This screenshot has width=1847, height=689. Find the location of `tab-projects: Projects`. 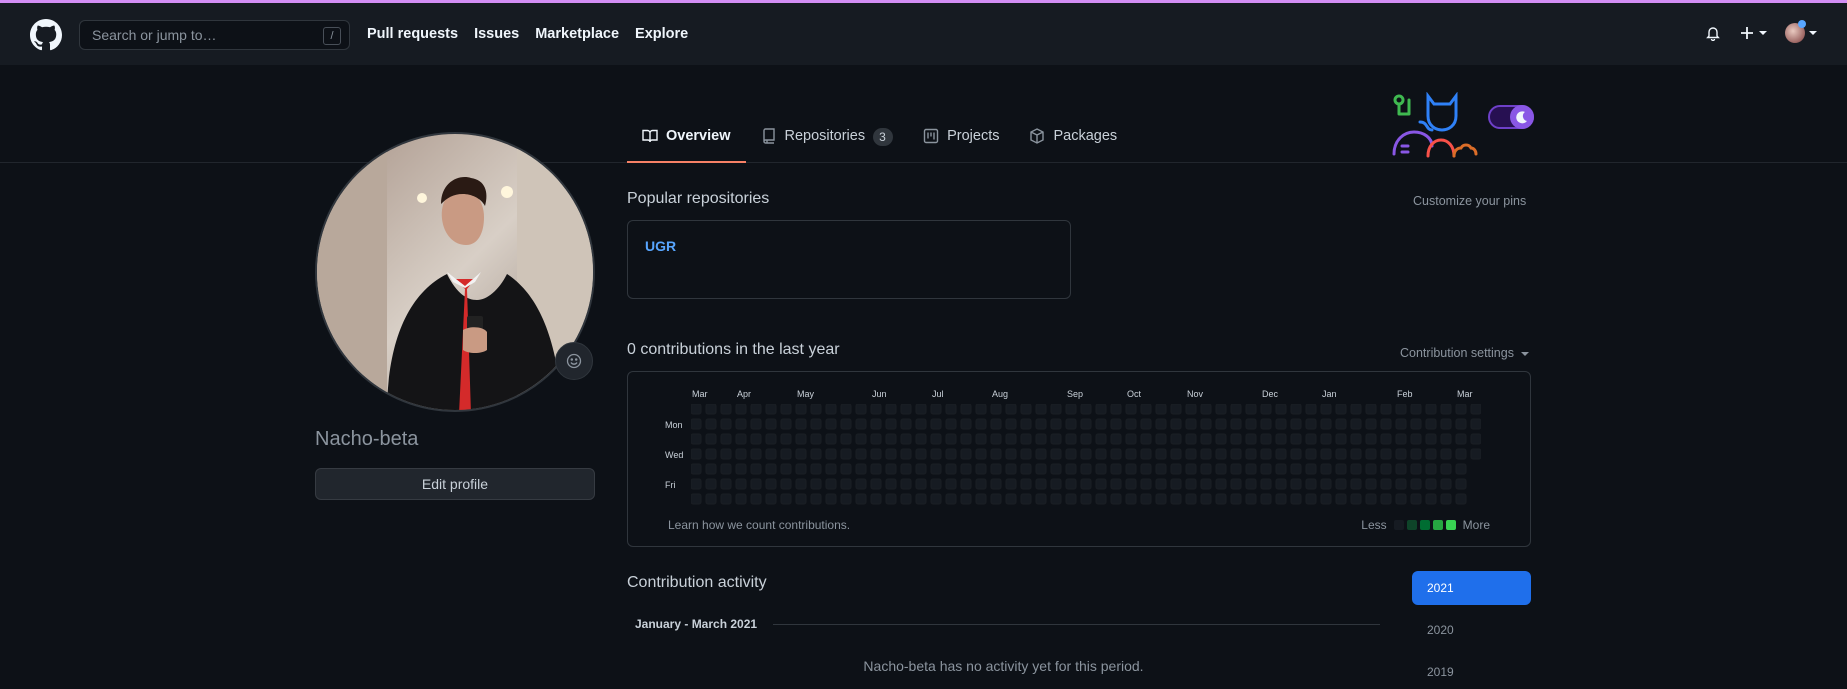

tab-projects: Projects is located at coordinates (961, 140).